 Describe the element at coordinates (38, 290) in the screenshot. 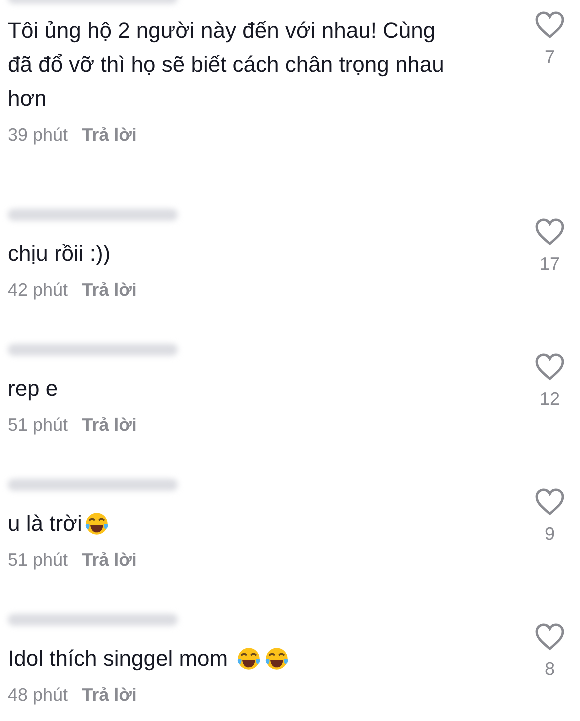

I see `comment-time: 42 phút` at that location.